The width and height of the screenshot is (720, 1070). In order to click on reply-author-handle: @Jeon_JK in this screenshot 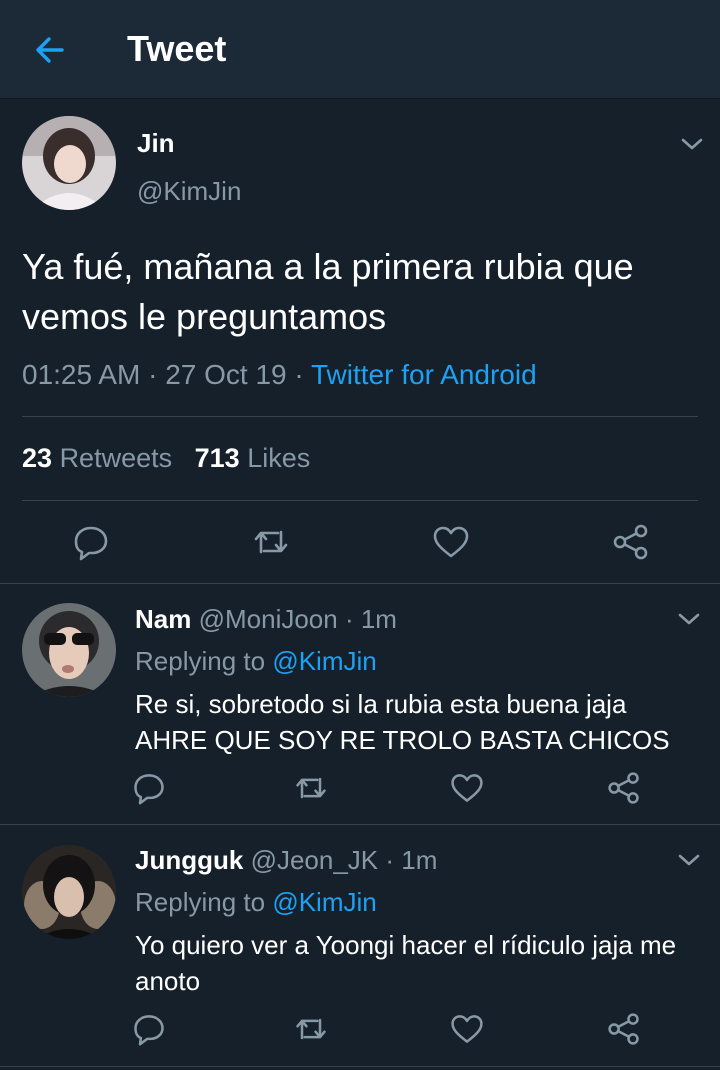, I will do `click(315, 860)`.